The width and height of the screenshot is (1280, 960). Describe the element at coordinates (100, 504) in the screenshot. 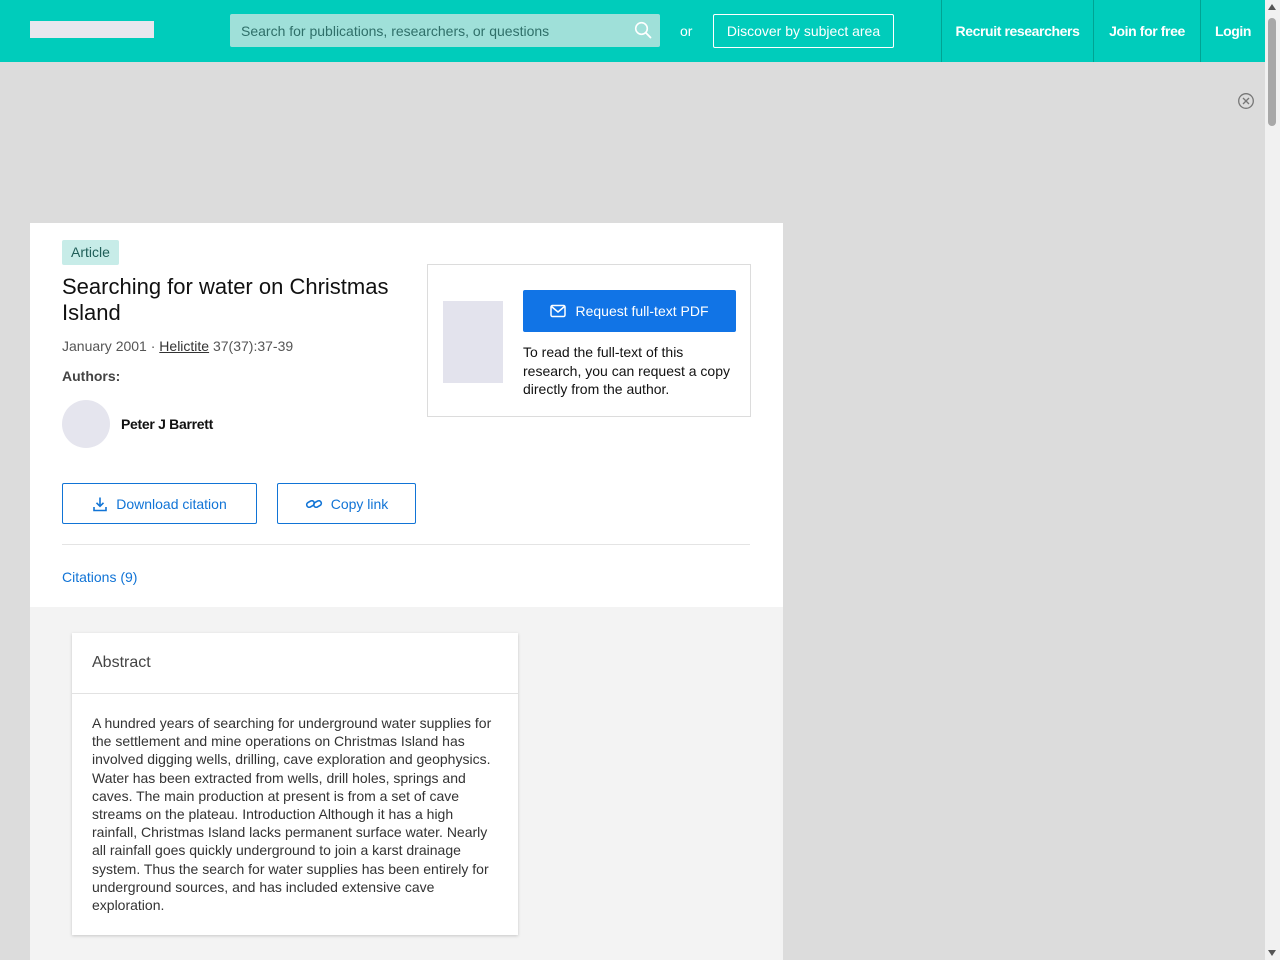

I see `download-icon` at that location.